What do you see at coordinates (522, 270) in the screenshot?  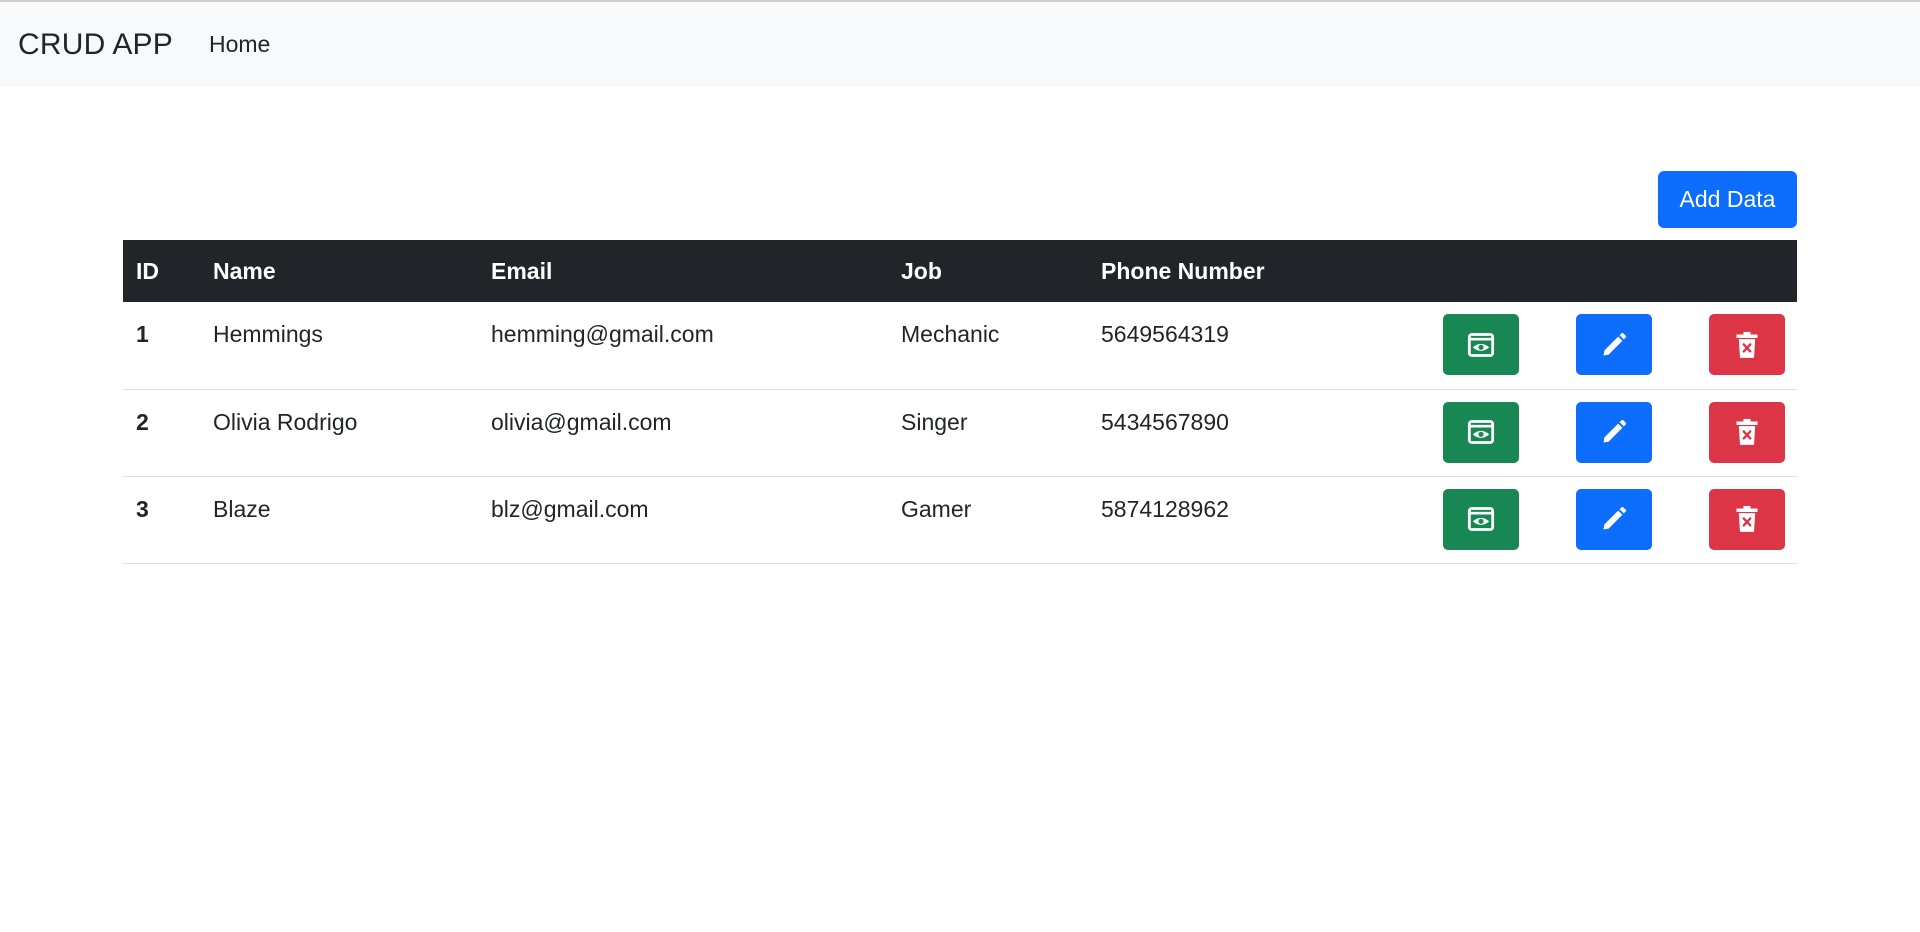 I see `header-email: Email` at bounding box center [522, 270].